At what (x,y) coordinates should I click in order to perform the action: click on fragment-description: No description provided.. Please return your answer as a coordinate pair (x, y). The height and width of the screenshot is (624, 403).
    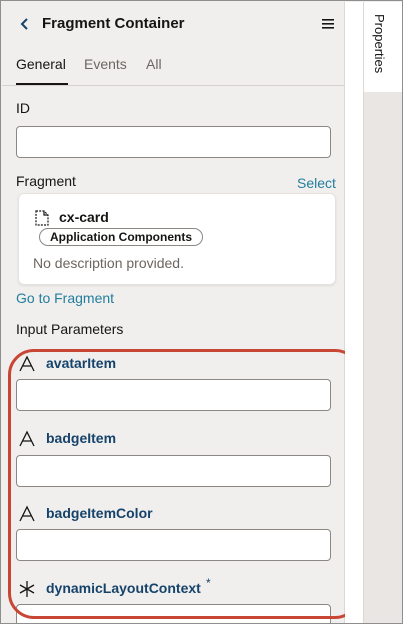
    Looking at the image, I should click on (108, 263).